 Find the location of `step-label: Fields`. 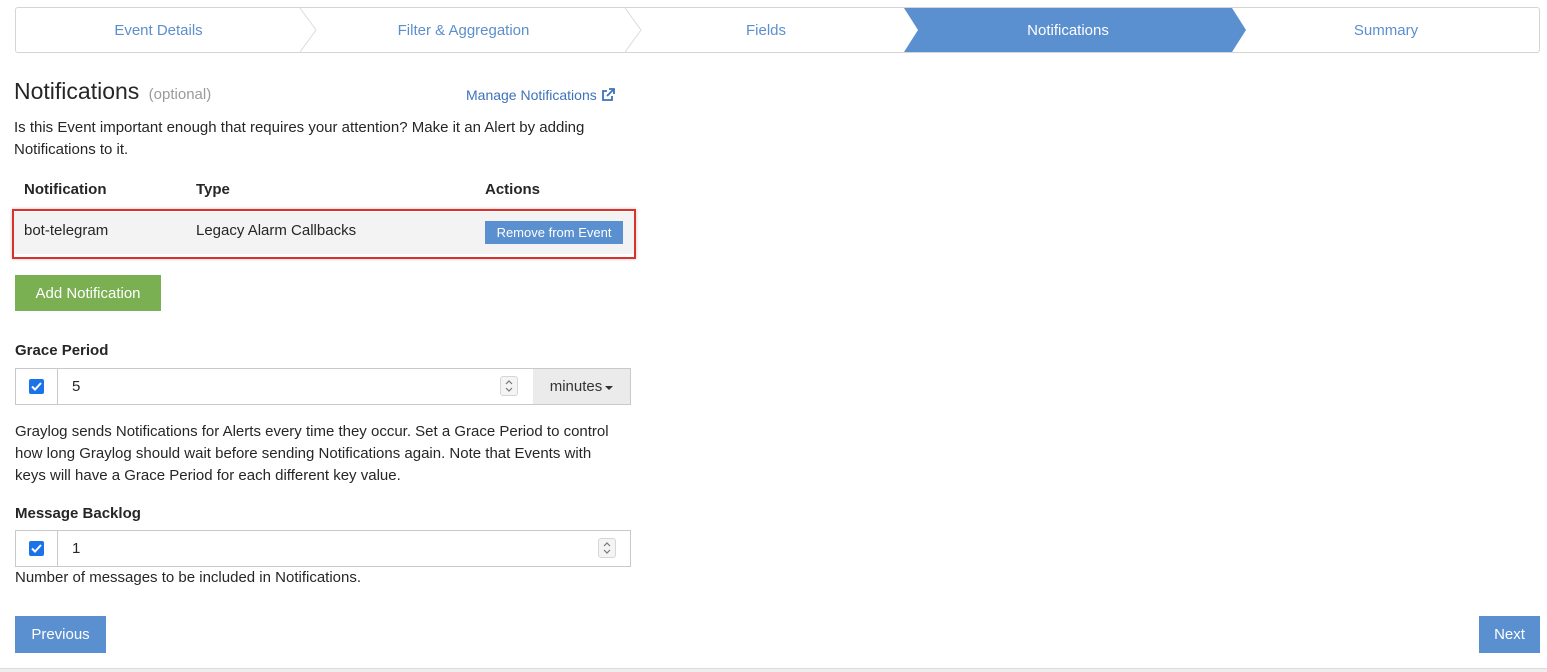

step-label: Fields is located at coordinates (765, 30).